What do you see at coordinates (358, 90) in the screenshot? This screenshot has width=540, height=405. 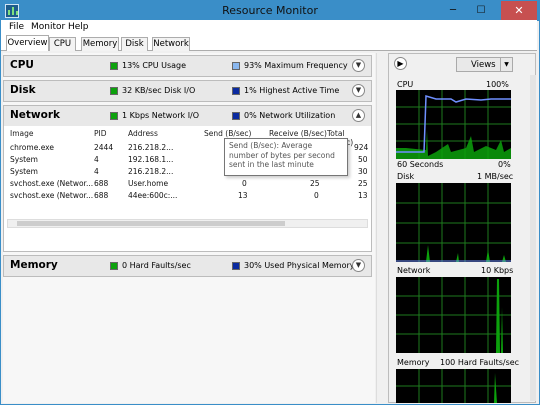 I see `disk-expand-chevron-icon: ▼` at bounding box center [358, 90].